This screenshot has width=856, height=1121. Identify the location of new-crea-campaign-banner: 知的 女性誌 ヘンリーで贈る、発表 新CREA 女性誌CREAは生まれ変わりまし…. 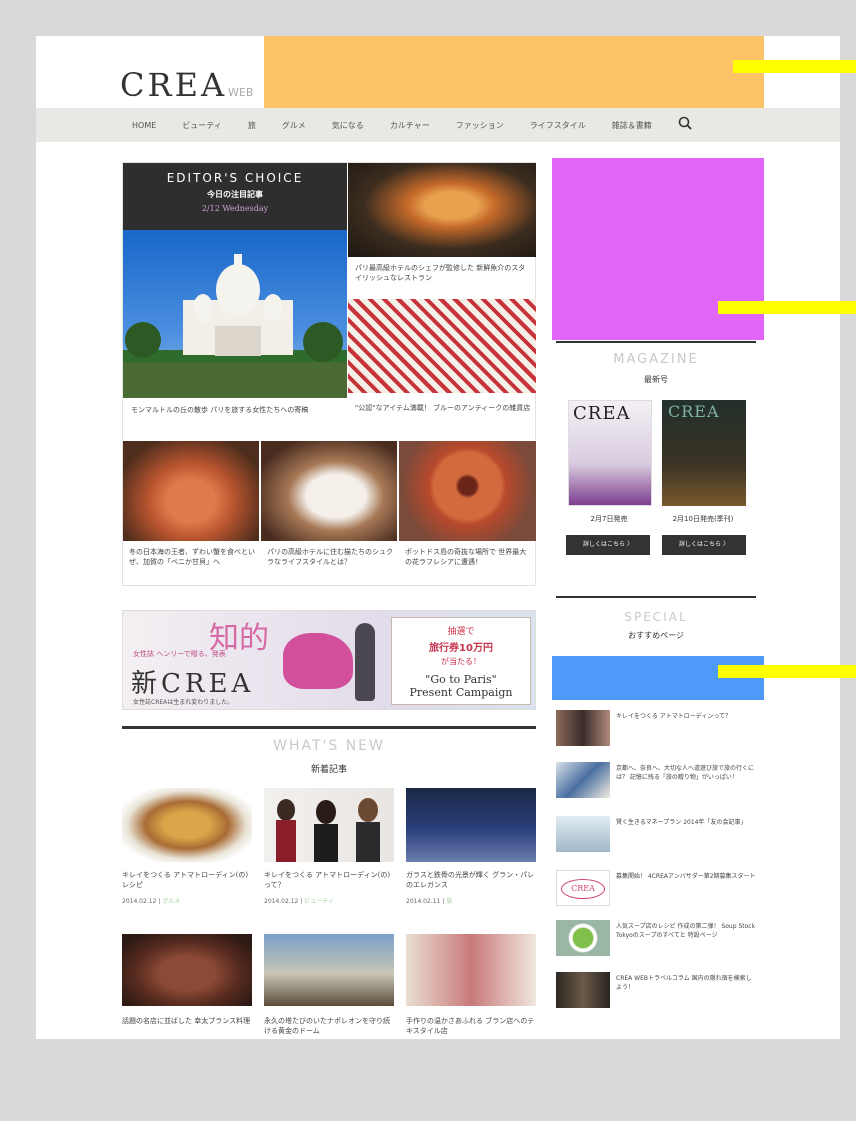
(329, 660).